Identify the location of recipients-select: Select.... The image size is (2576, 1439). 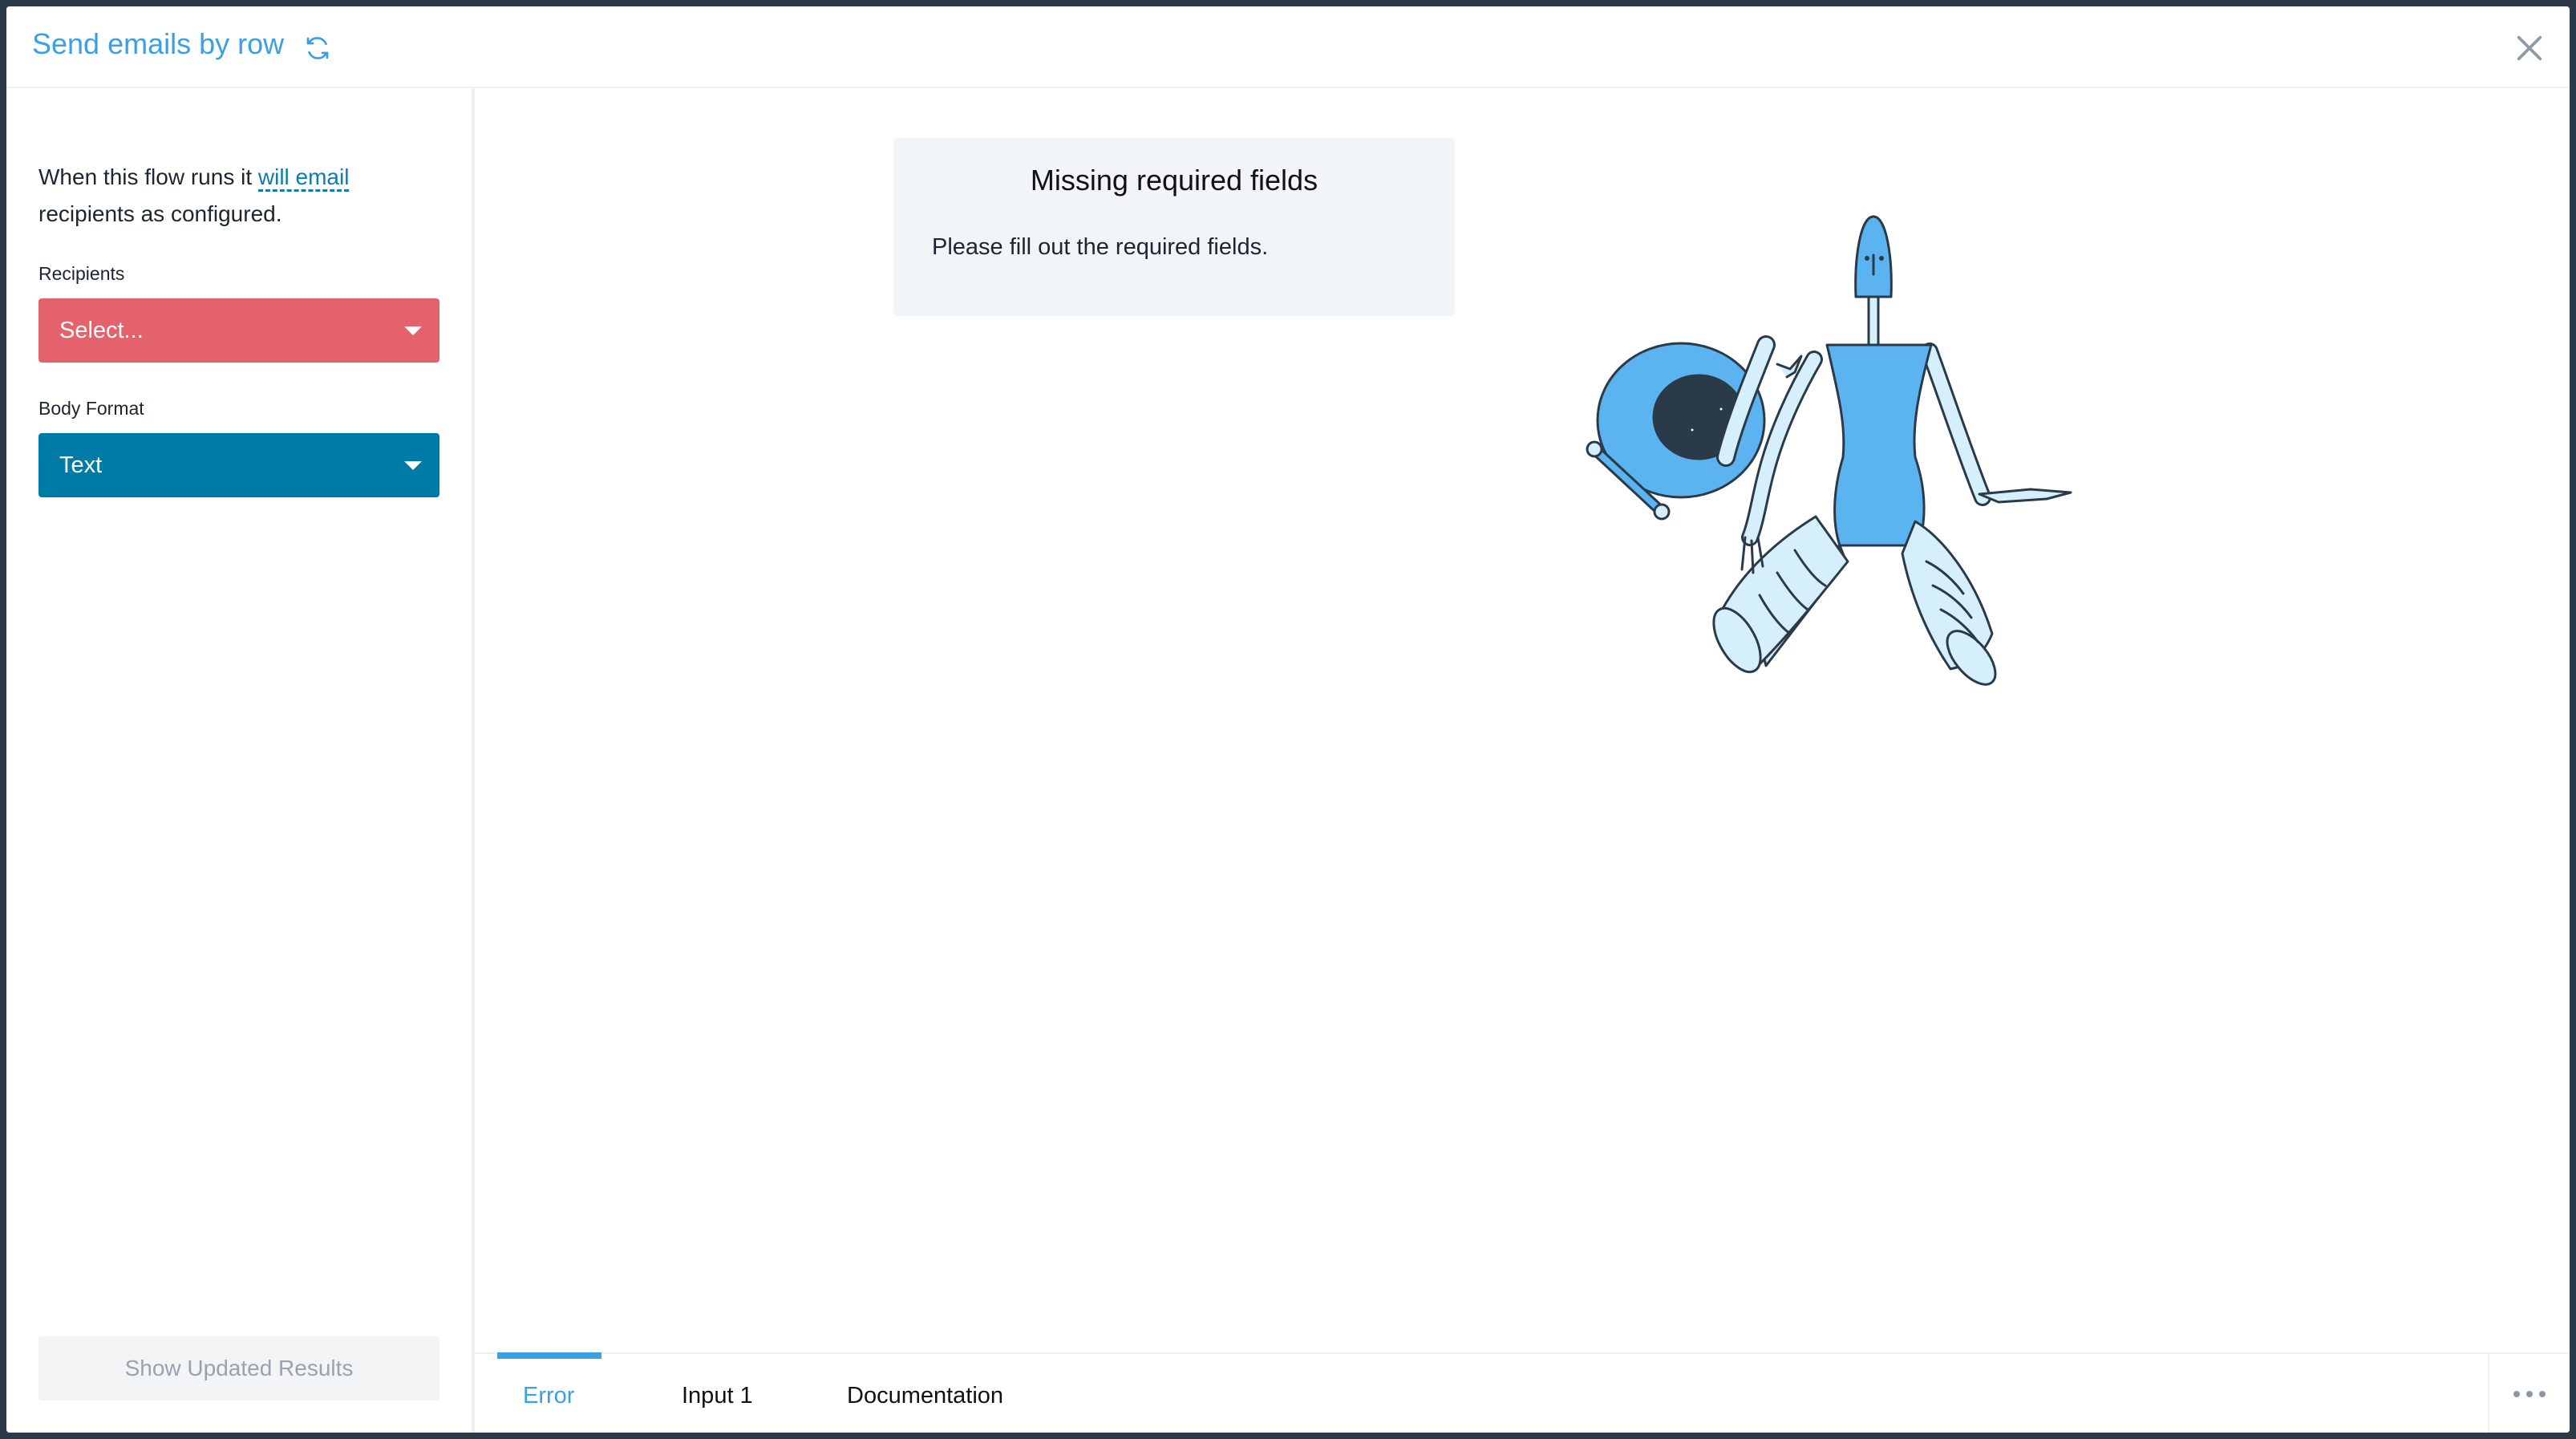
(238, 330).